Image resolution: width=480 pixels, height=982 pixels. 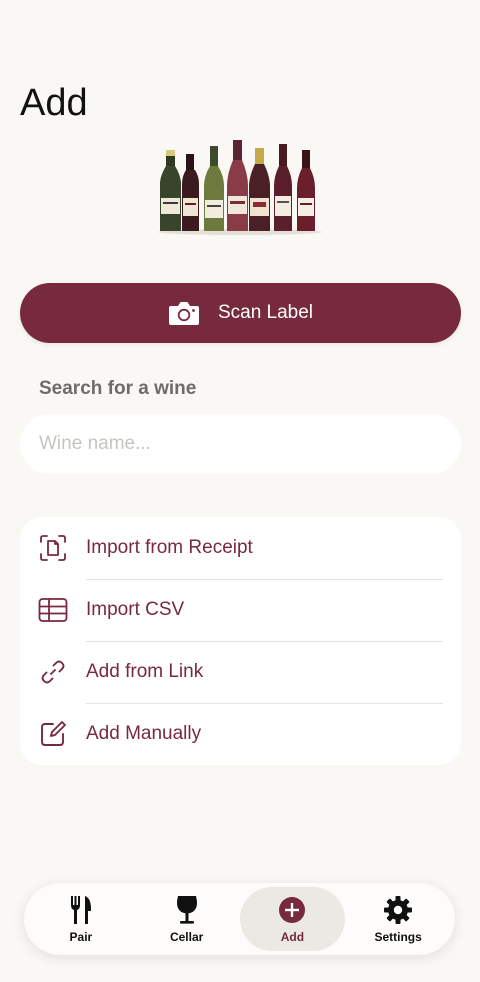 What do you see at coordinates (398, 910) in the screenshot?
I see `gear-icon` at bounding box center [398, 910].